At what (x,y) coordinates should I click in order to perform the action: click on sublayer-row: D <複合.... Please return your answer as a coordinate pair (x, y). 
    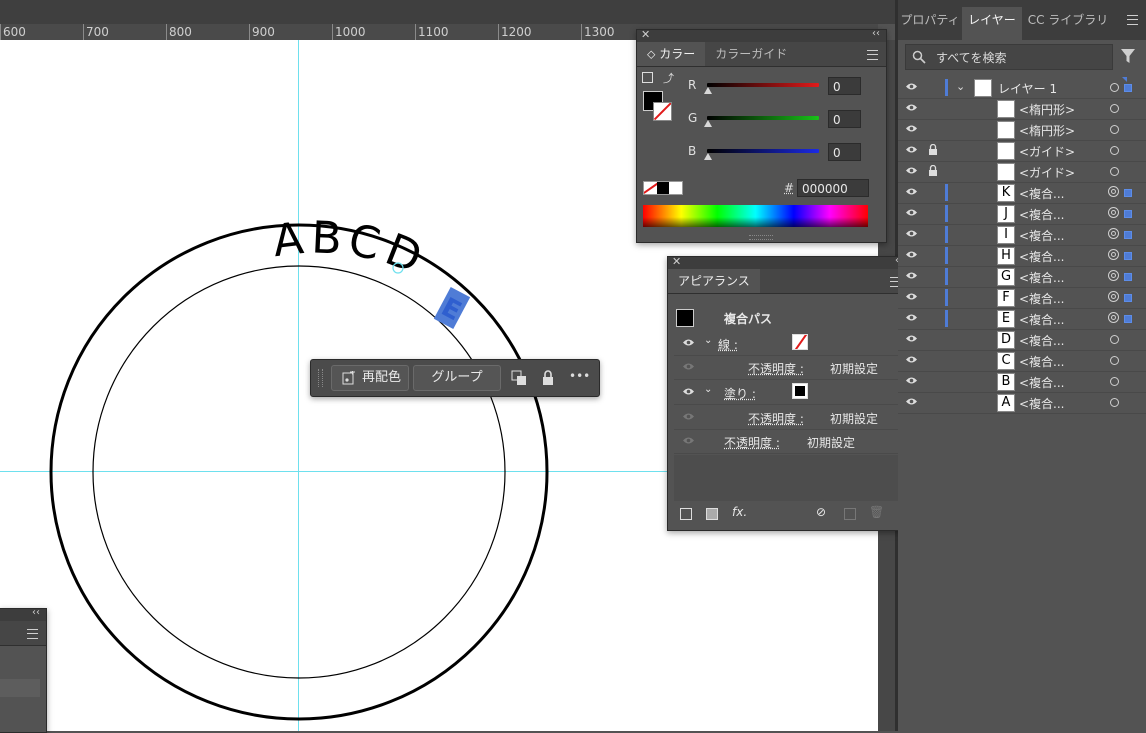
    Looking at the image, I should click on (1022, 340).